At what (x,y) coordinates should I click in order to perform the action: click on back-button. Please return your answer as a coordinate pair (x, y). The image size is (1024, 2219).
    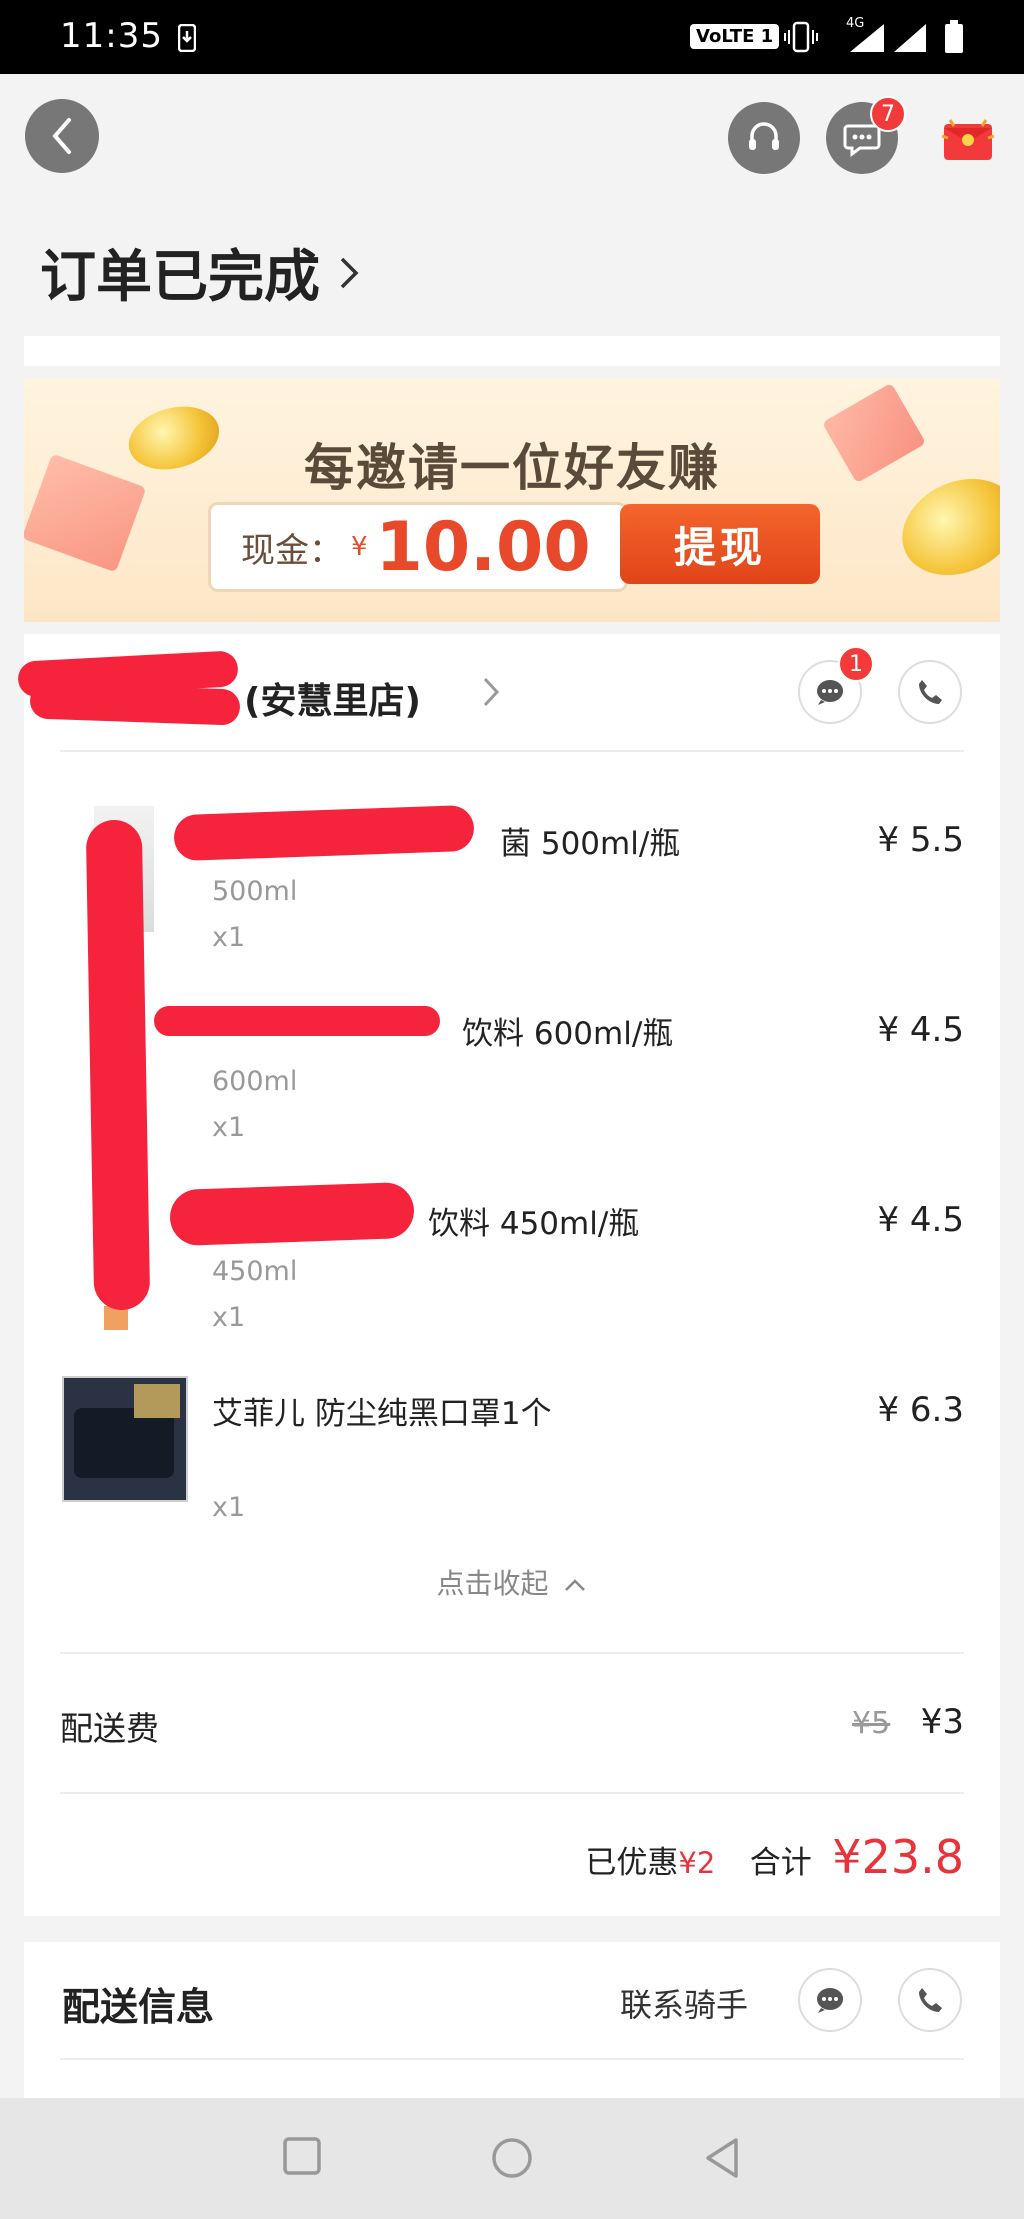
    Looking at the image, I should click on (62, 136).